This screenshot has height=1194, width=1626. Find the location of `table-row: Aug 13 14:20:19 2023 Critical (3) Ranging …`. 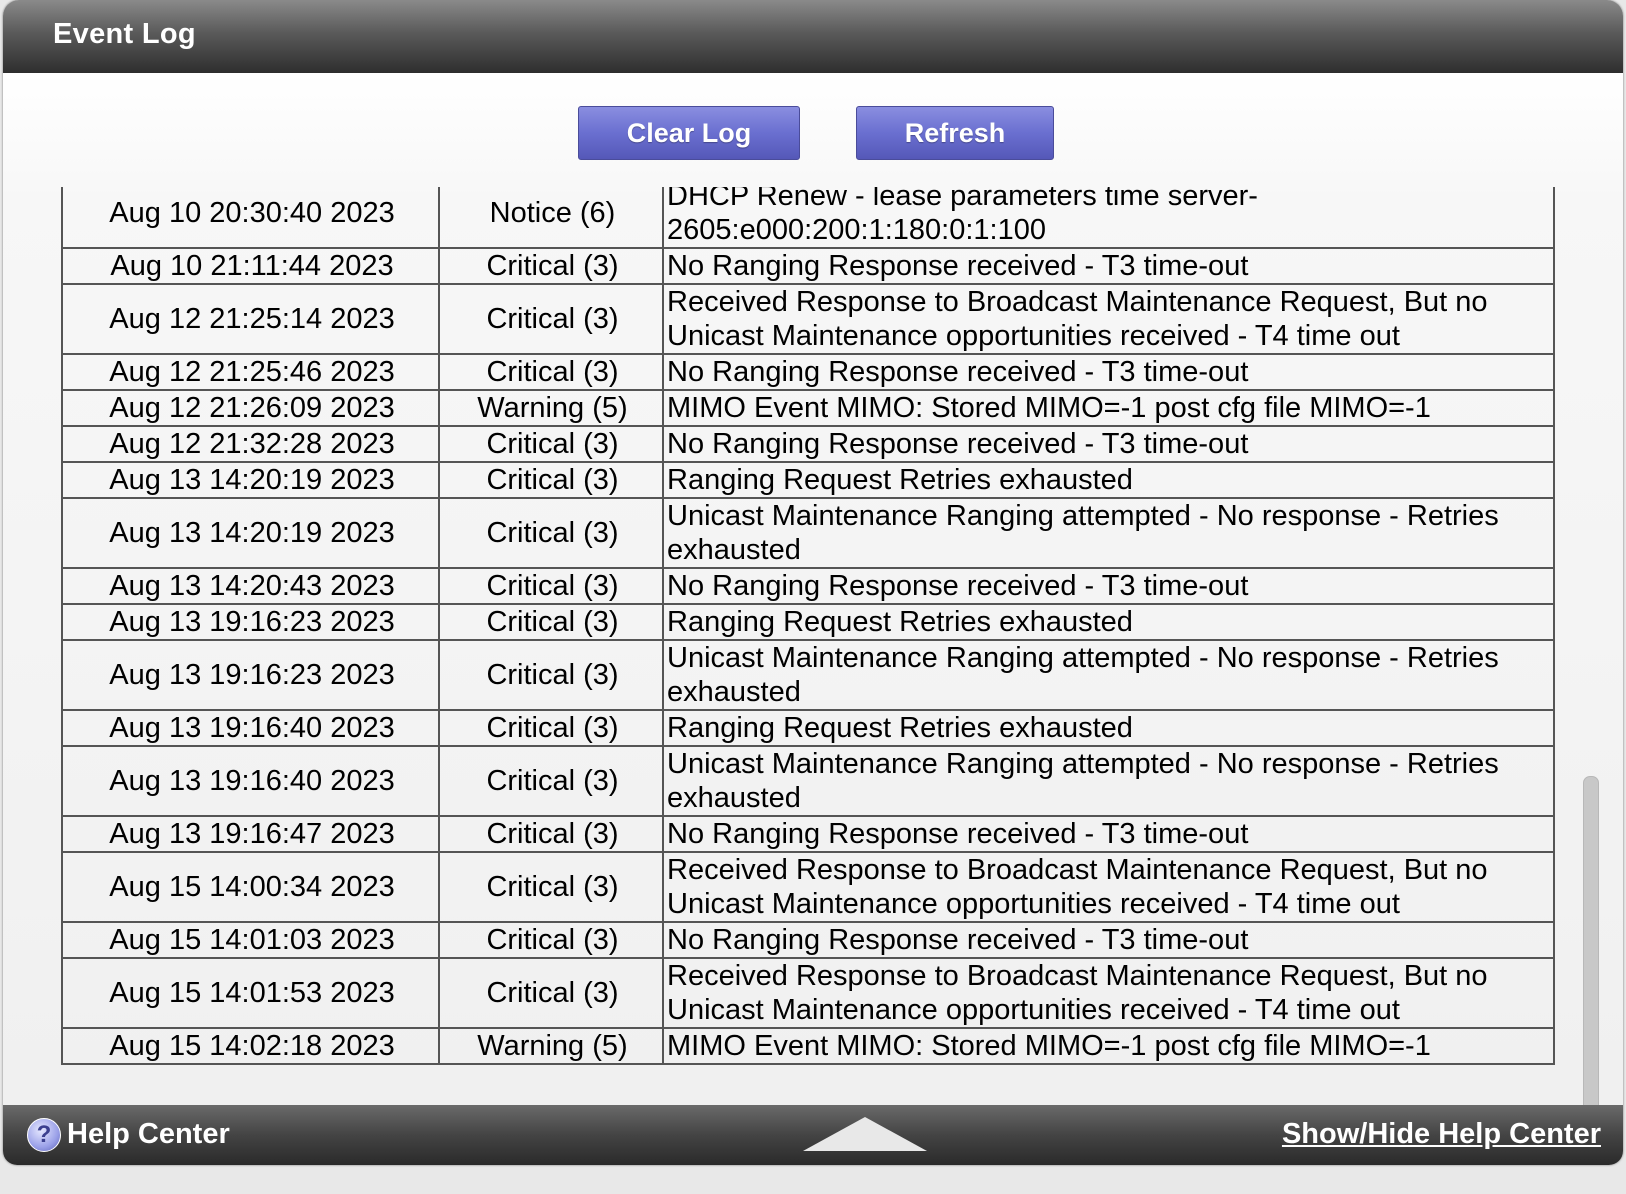

table-row: Aug 13 14:20:19 2023 Critical (3) Ranging … is located at coordinates (808, 480).